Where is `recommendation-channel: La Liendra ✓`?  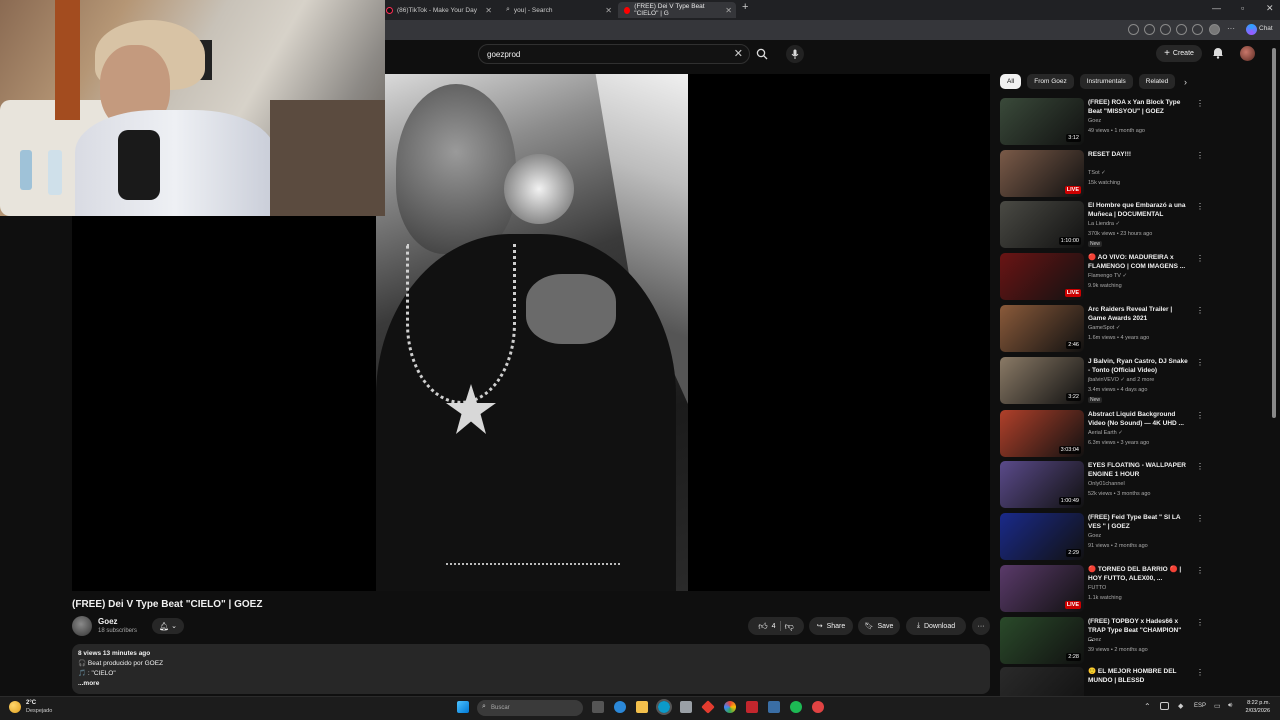 recommendation-channel: La Liendra ✓ is located at coordinates (1104, 224).